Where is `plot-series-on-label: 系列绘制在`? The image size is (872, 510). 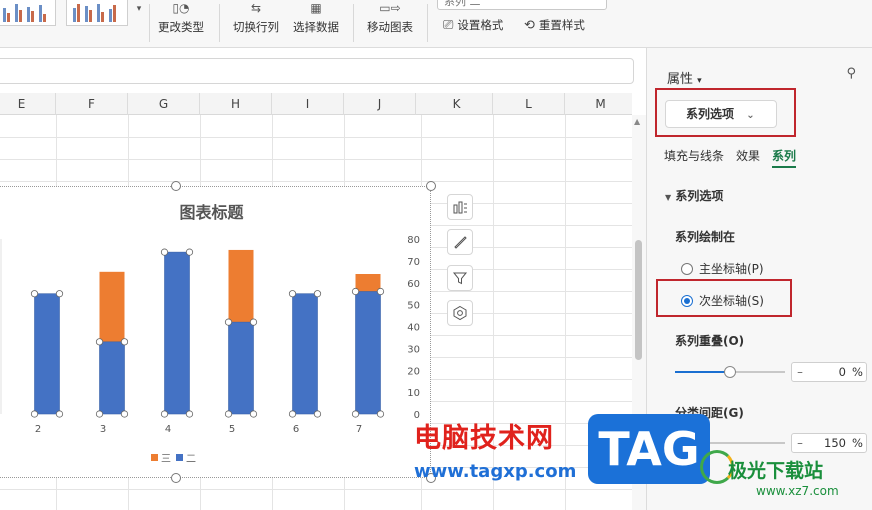 plot-series-on-label: 系列绘制在 is located at coordinates (705, 237).